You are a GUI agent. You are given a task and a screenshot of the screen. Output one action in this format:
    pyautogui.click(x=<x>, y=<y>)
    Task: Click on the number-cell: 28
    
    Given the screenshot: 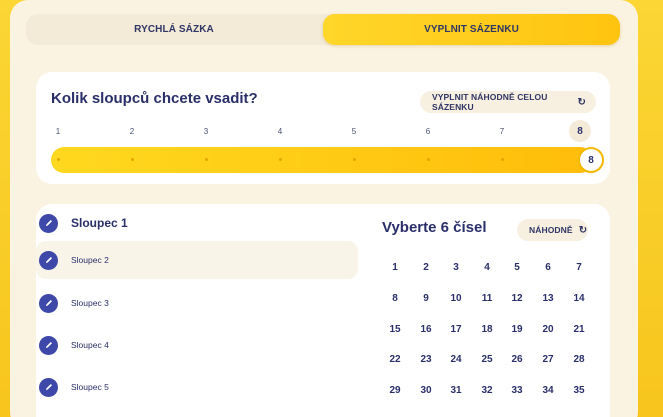 What is the action you would take?
    pyautogui.click(x=579, y=359)
    